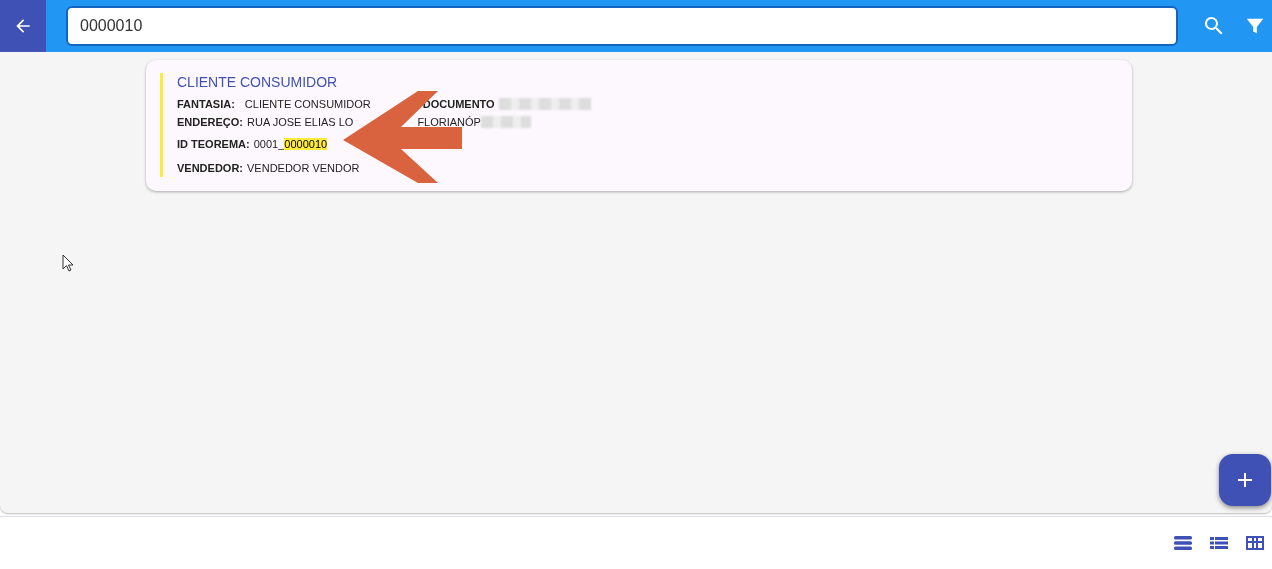  I want to click on grid-view-icon, so click(1255, 543).